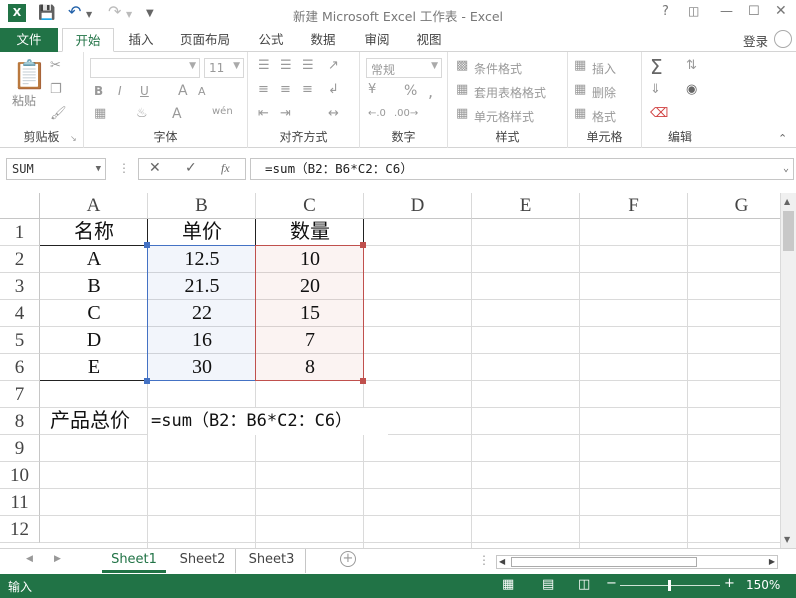  I want to click on font-color-button: A, so click(177, 114).